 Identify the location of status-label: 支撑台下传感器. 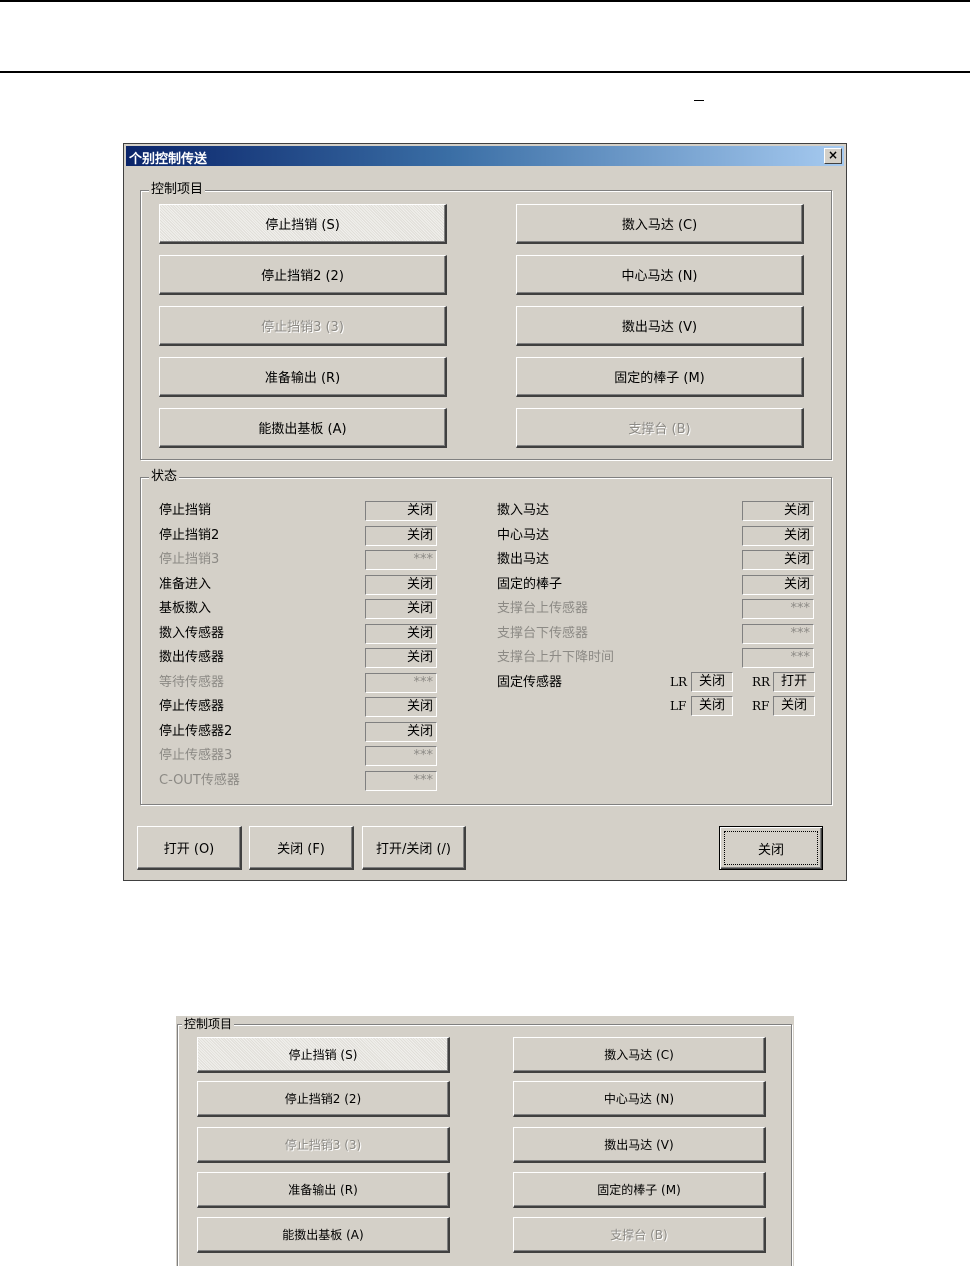
(543, 633).